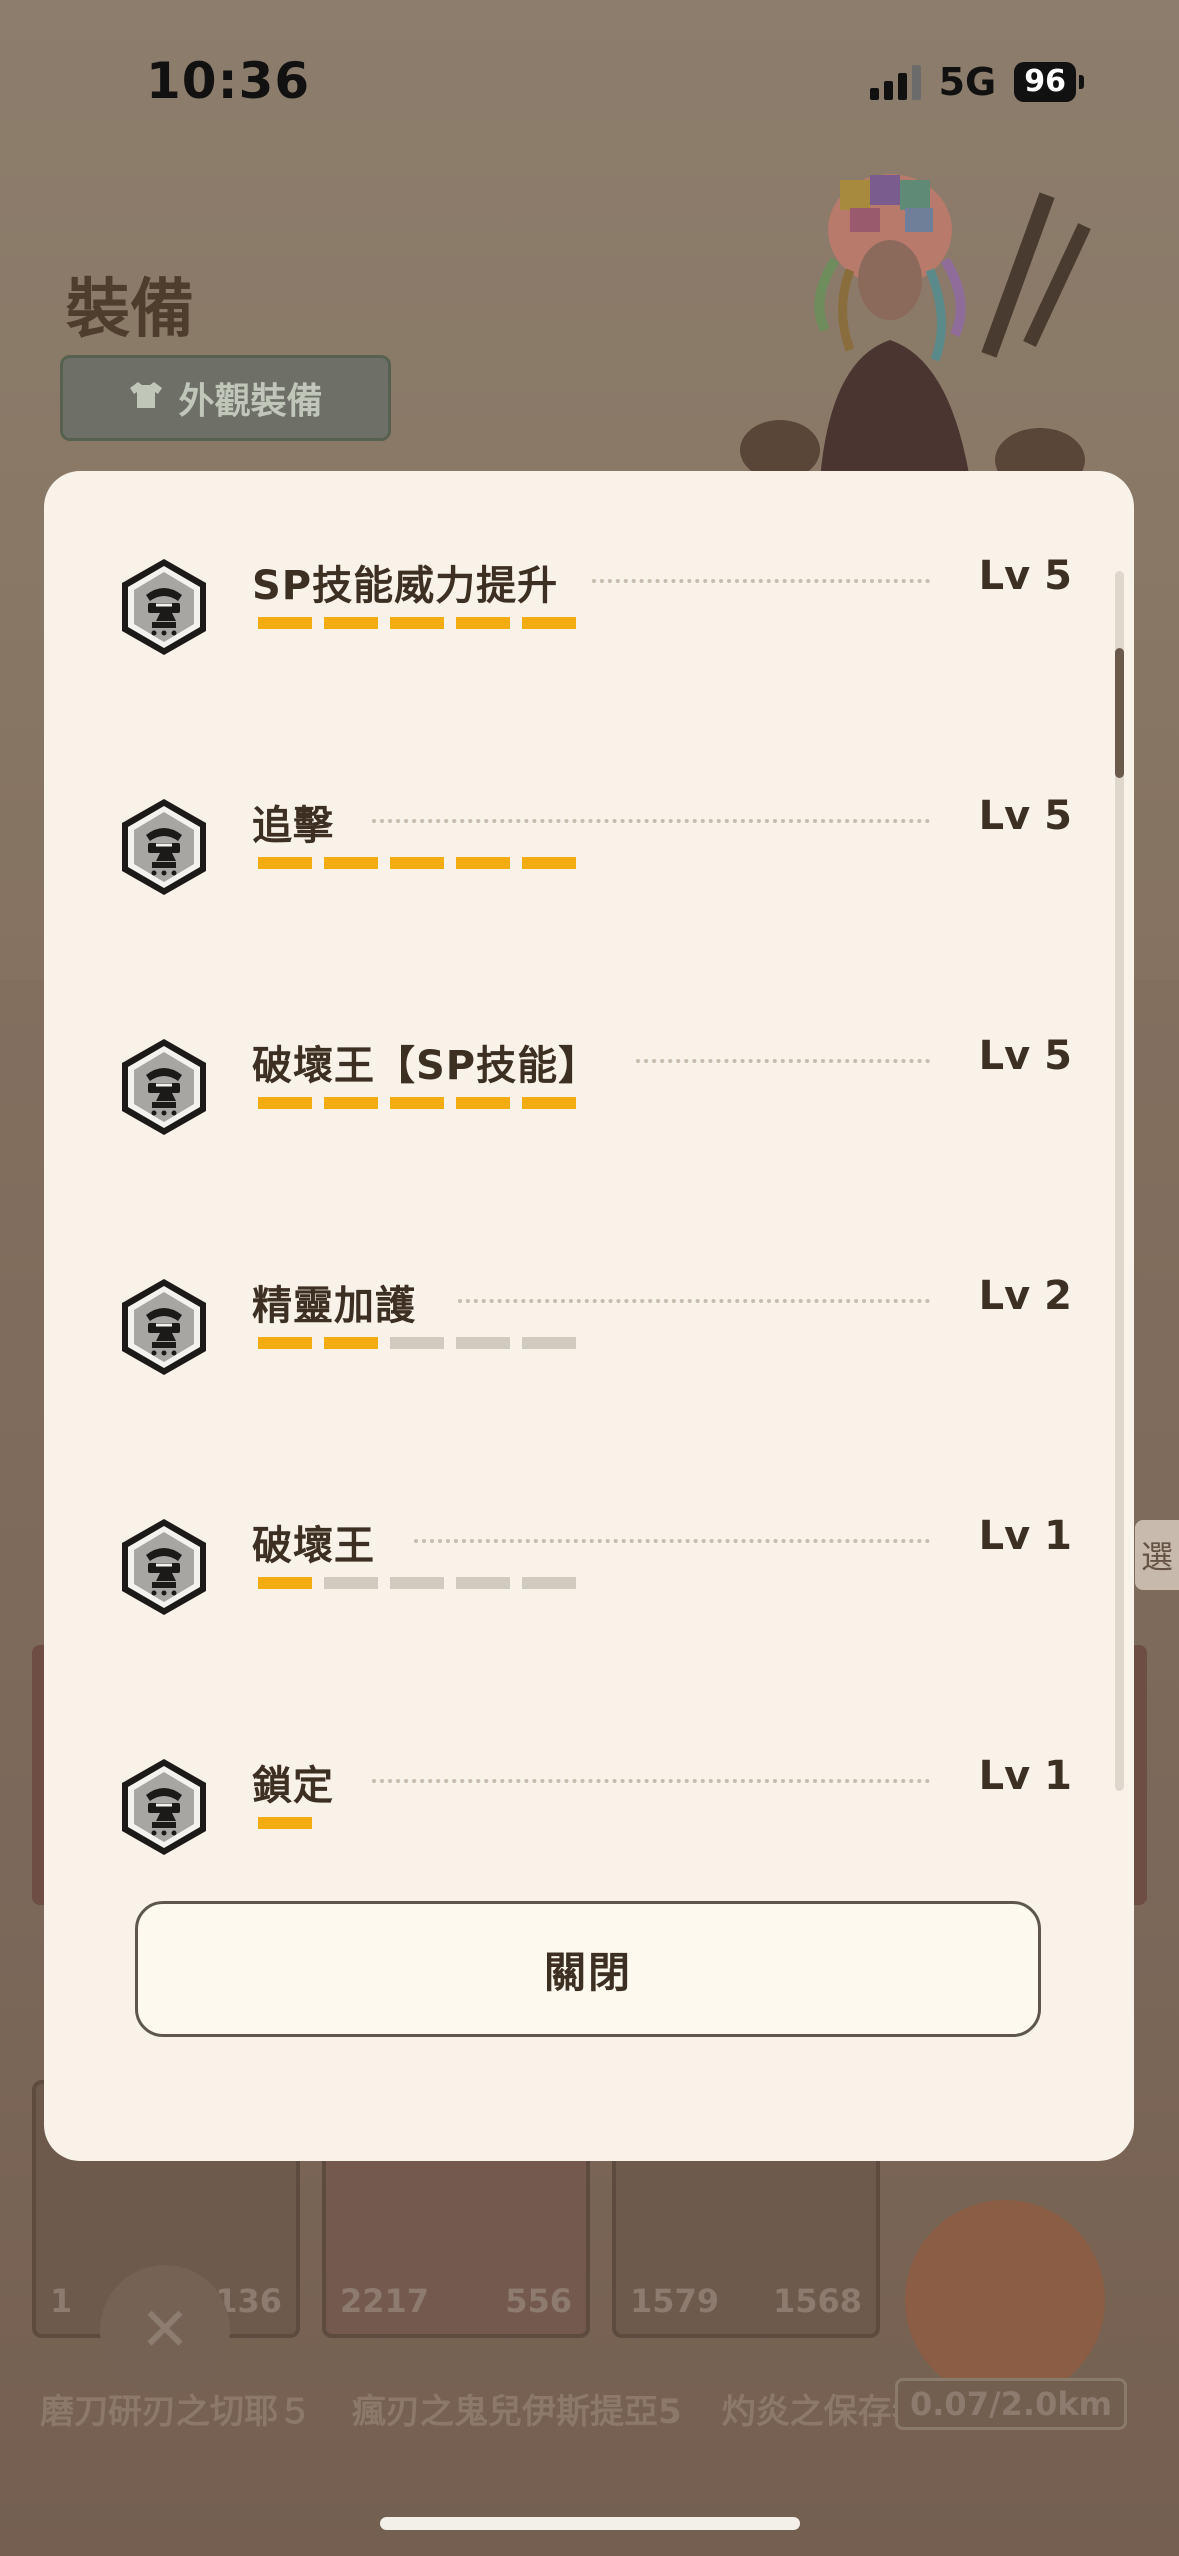  I want to click on distance-label: 0.07/2.0km, so click(1011, 2404).